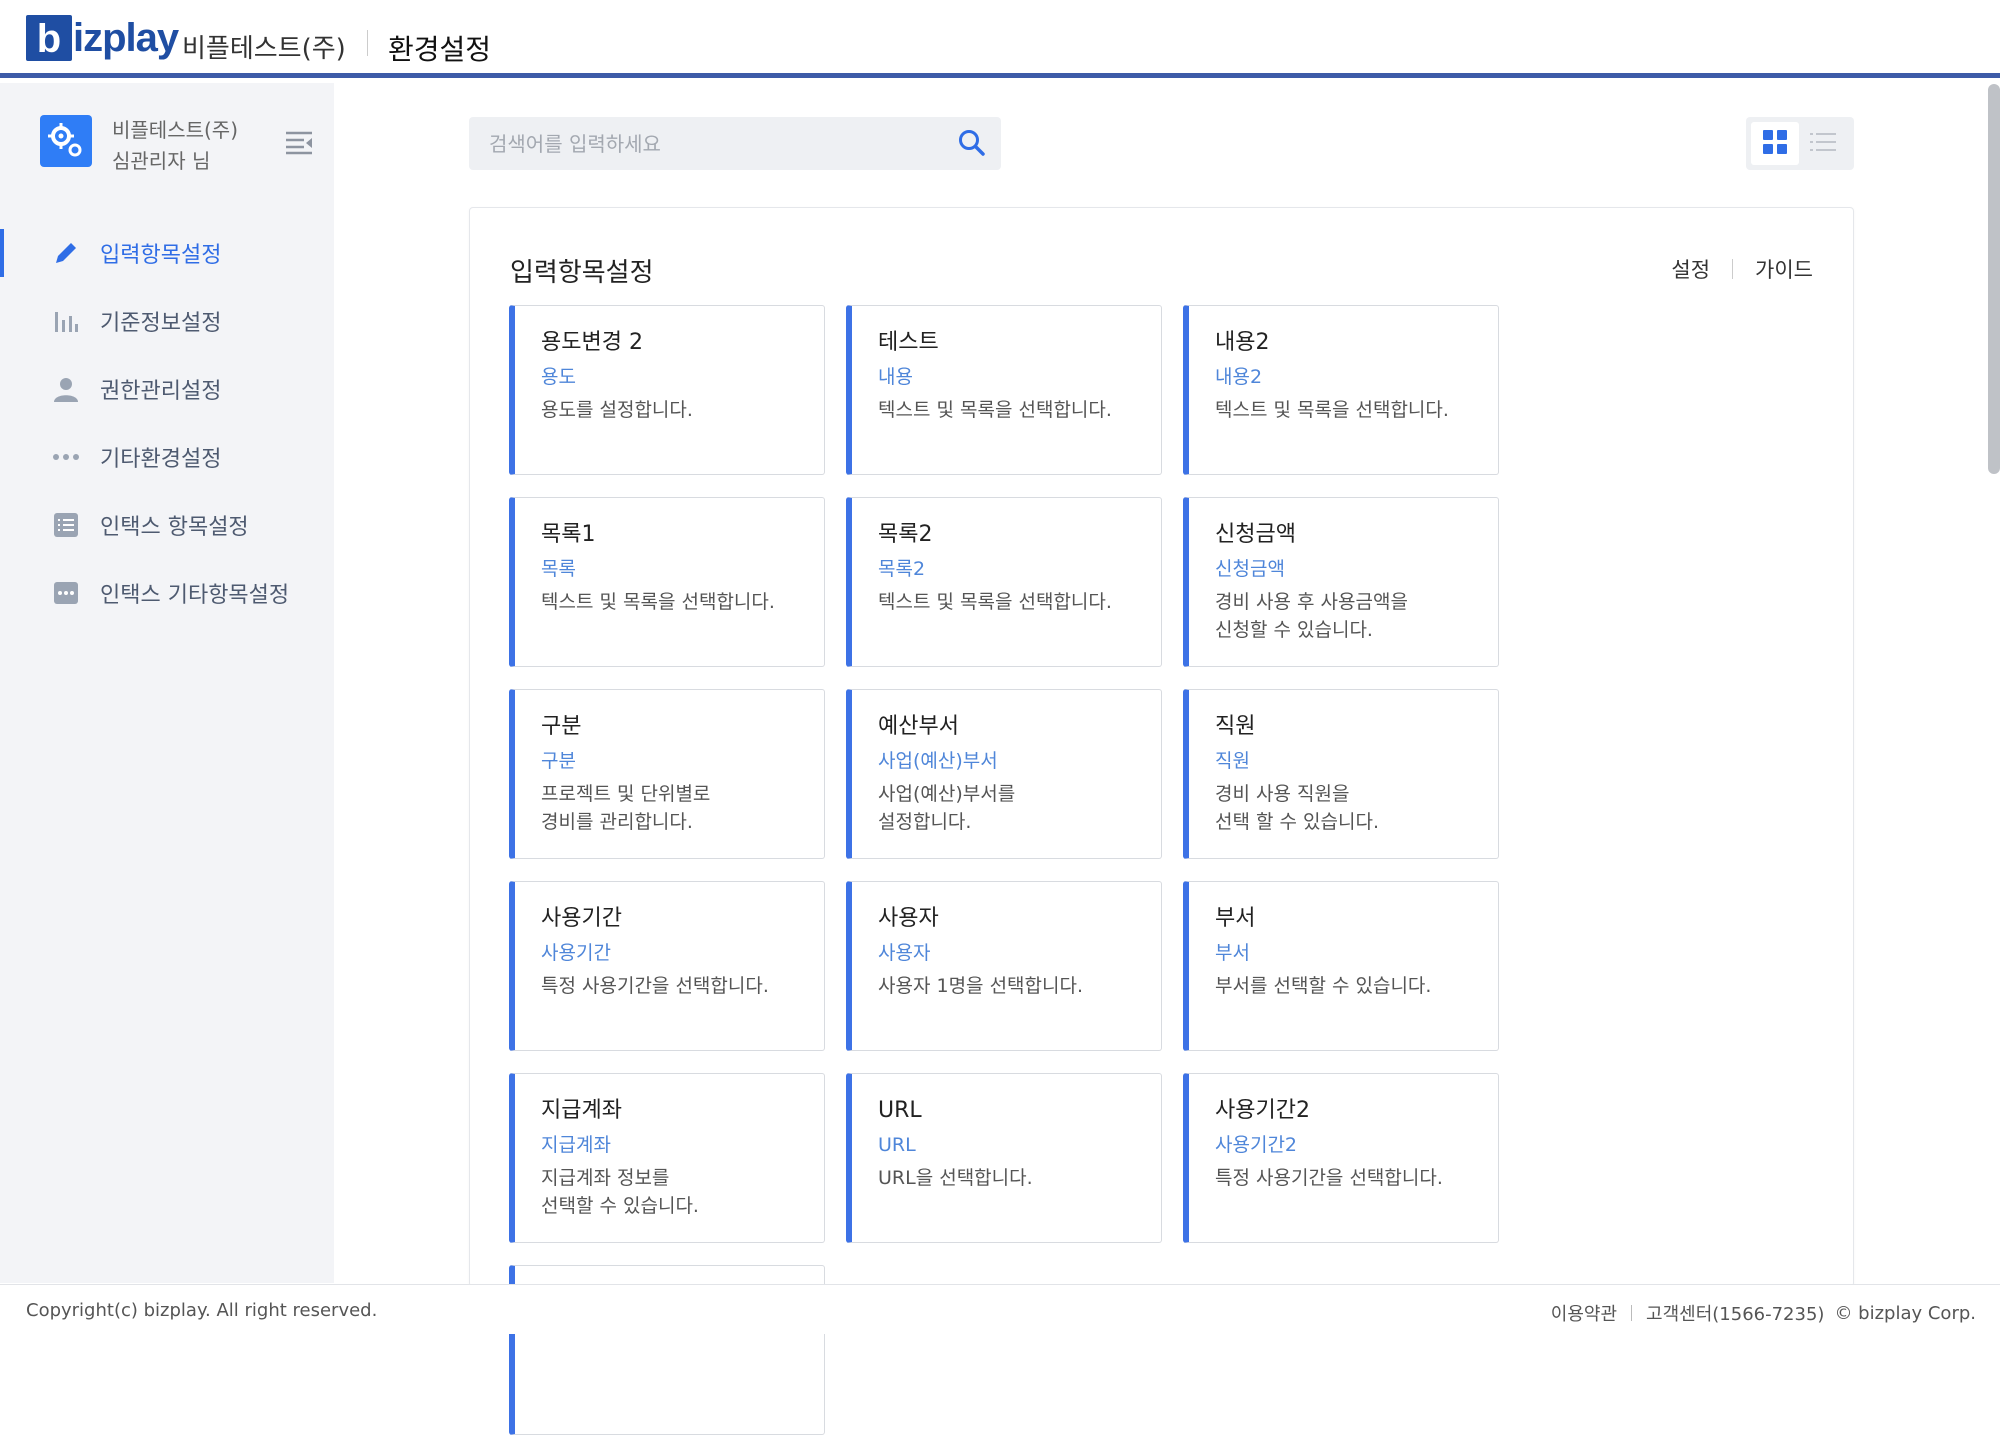 This screenshot has width=2000, height=1435. Describe the element at coordinates (66, 253) in the screenshot. I see `pencil-icon` at that location.